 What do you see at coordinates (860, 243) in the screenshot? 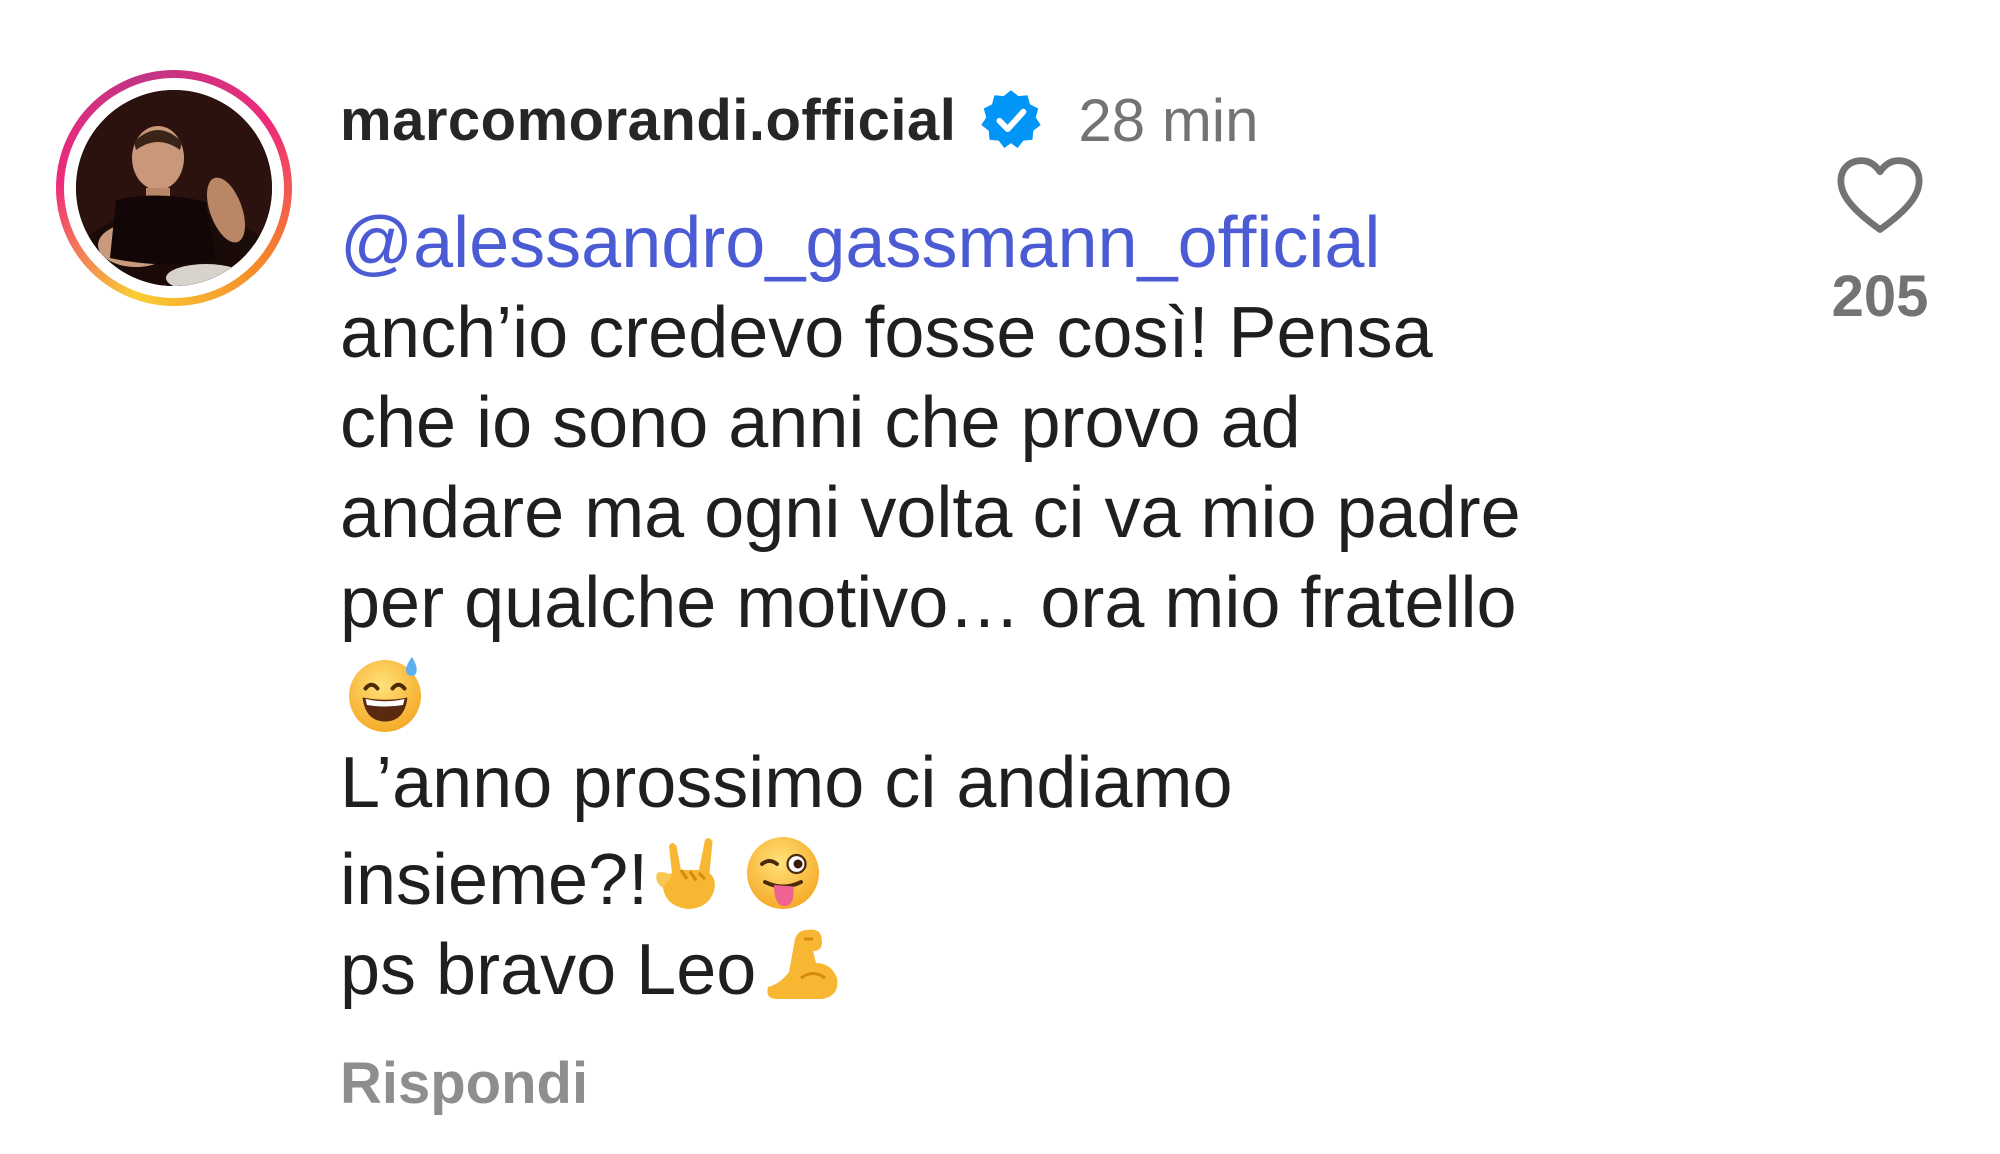
I see `mention-link: @alessandro_gassmann_official` at bounding box center [860, 243].